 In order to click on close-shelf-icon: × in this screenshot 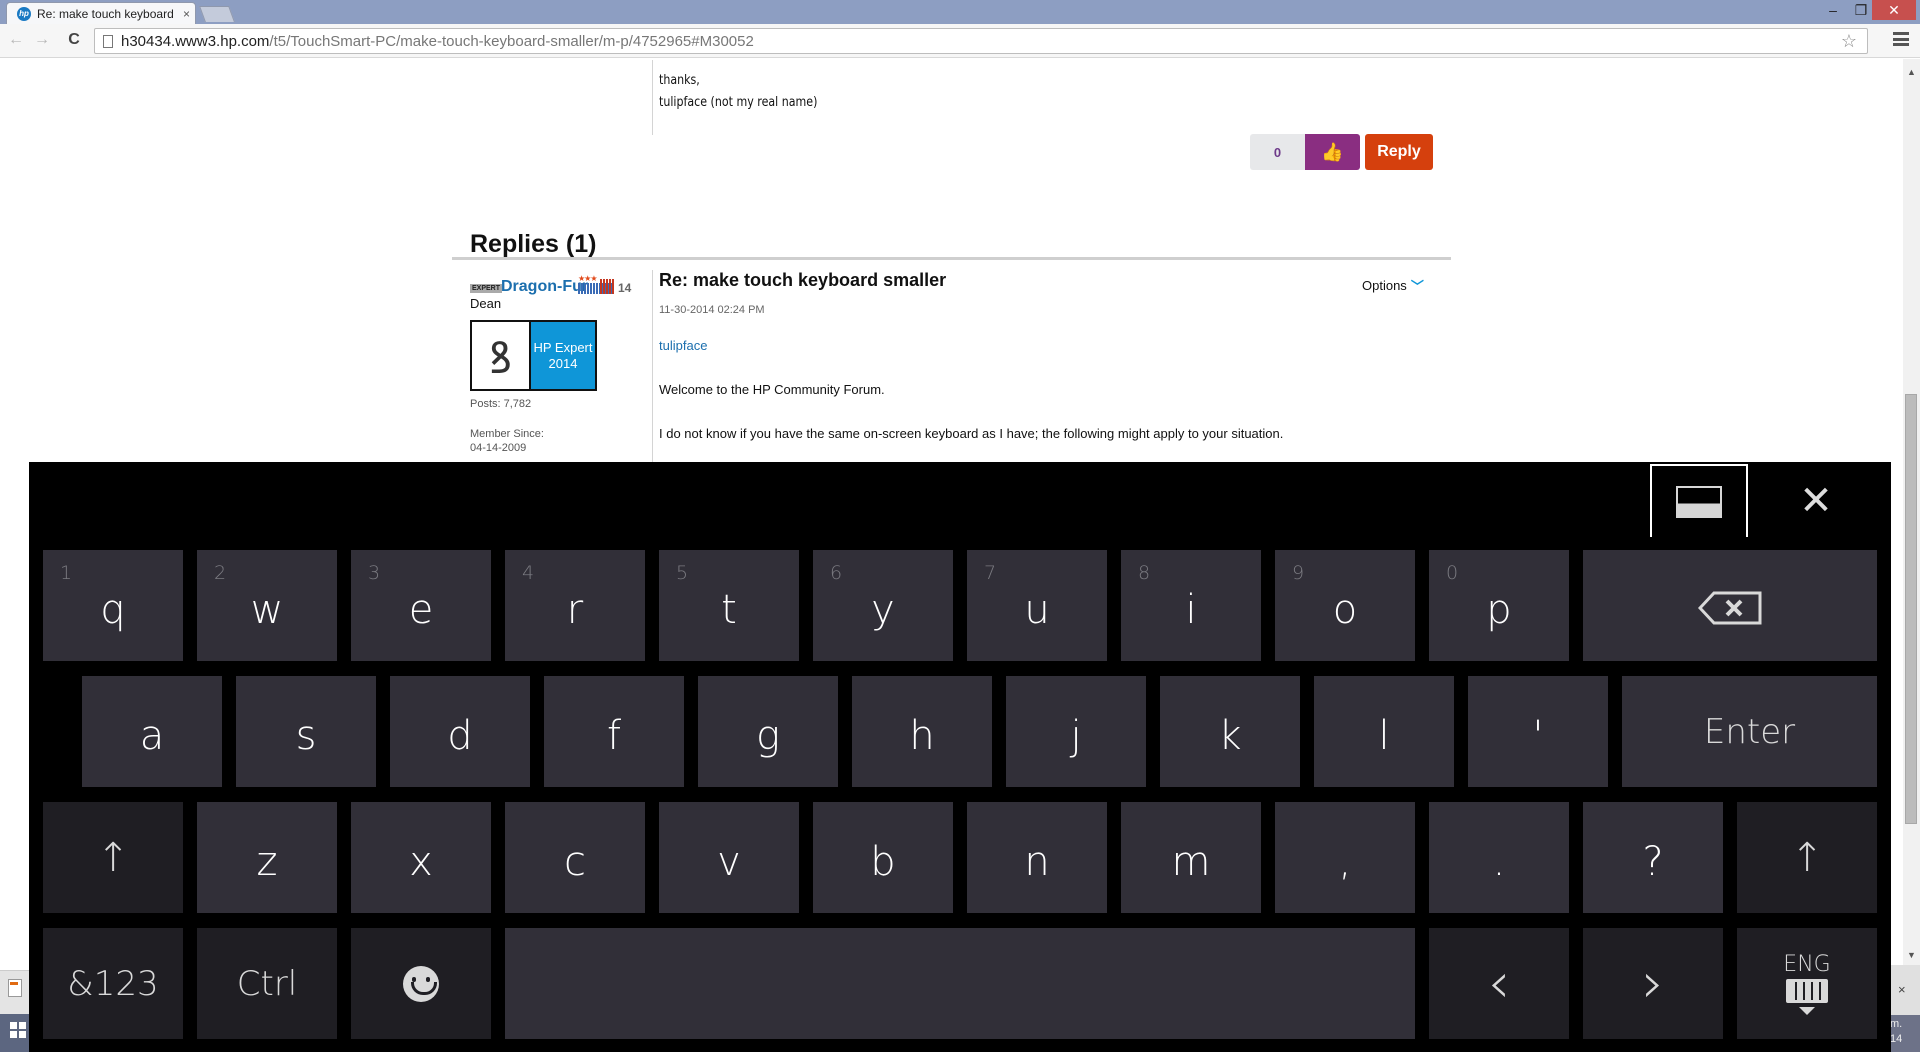, I will do `click(1902, 989)`.